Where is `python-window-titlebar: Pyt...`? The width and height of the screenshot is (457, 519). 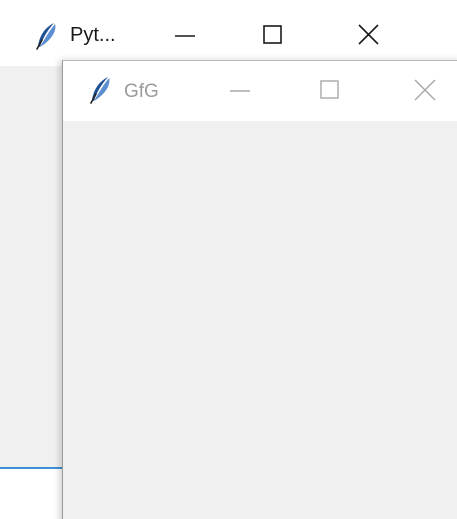 python-window-titlebar: Pyt... is located at coordinates (207, 33).